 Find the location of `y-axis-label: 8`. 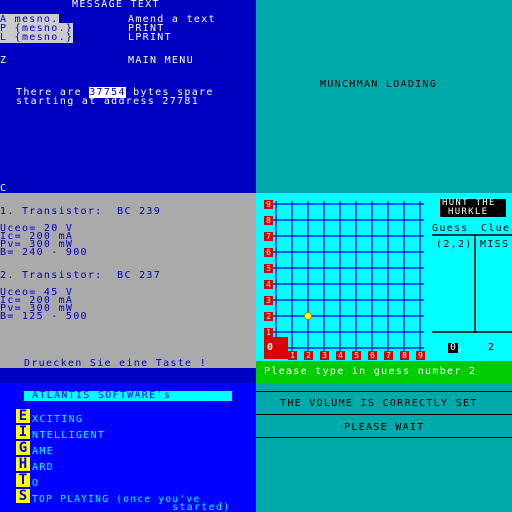

y-axis-label: 8 is located at coordinates (268, 220).